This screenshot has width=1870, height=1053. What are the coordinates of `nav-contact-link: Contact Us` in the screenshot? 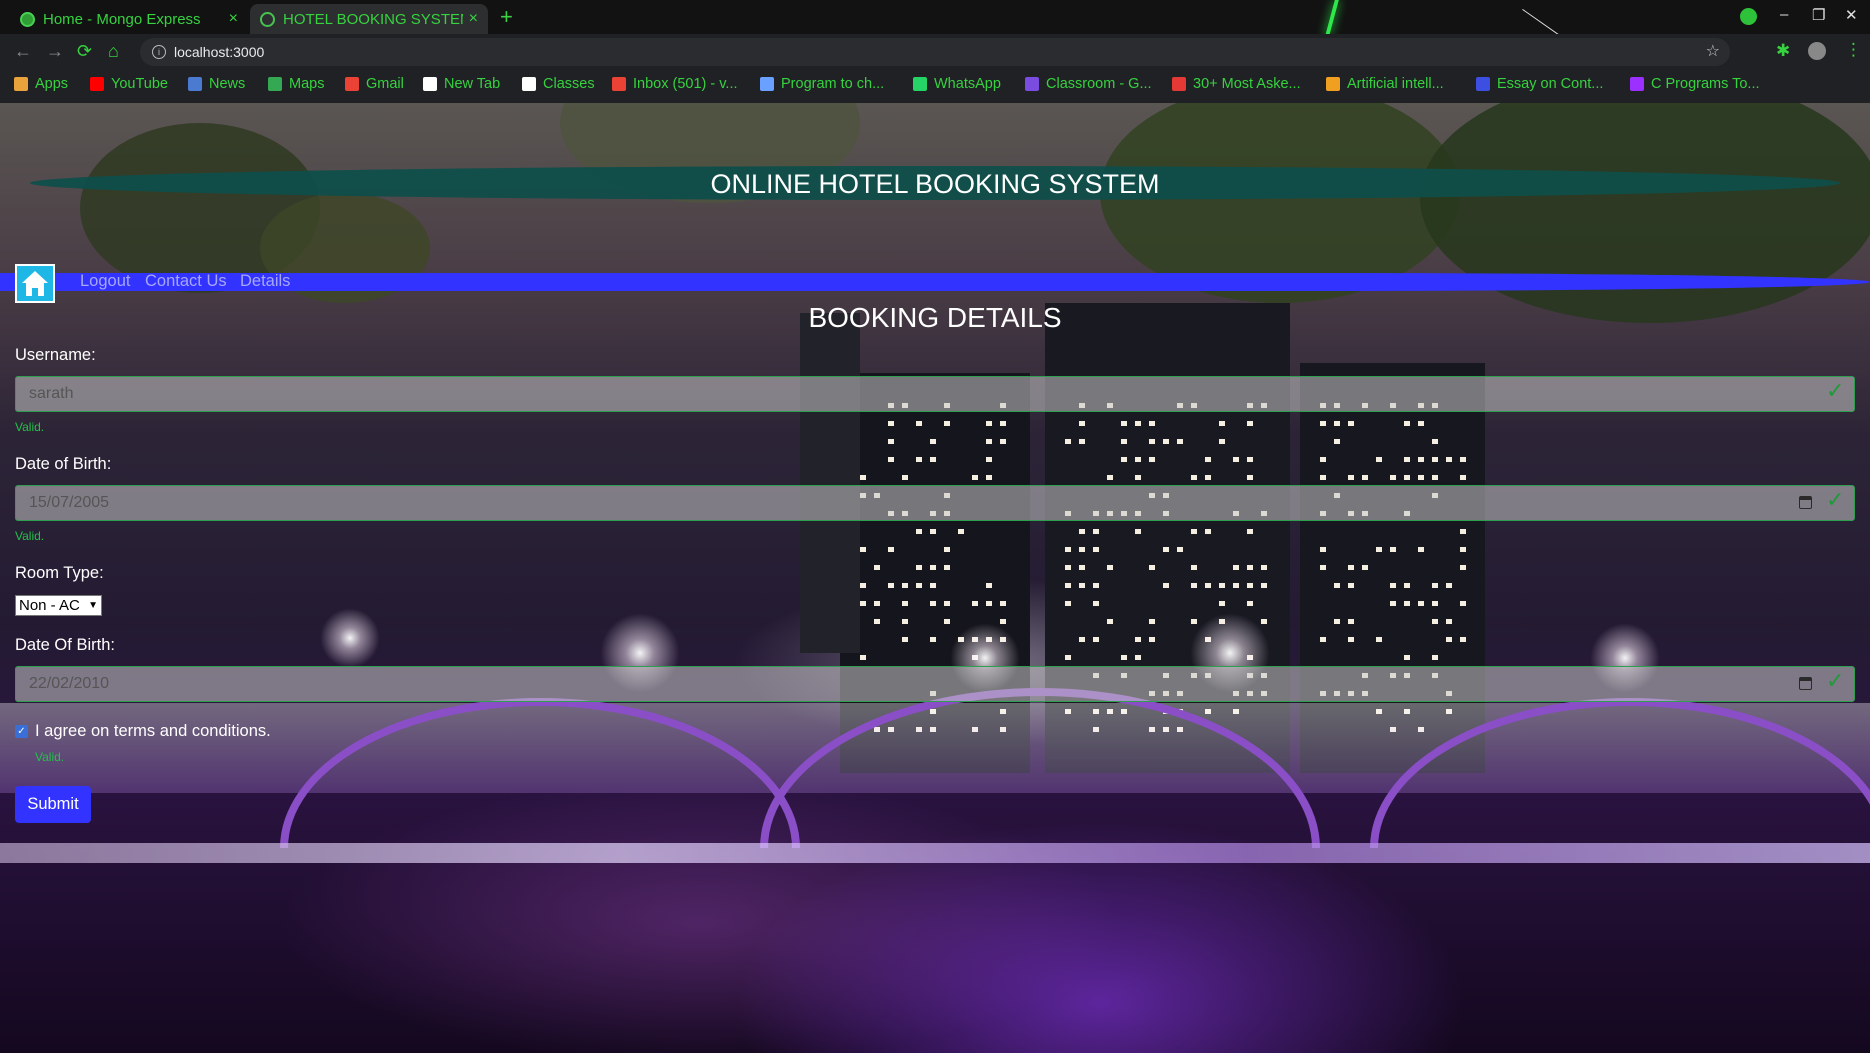 It's located at (186, 281).